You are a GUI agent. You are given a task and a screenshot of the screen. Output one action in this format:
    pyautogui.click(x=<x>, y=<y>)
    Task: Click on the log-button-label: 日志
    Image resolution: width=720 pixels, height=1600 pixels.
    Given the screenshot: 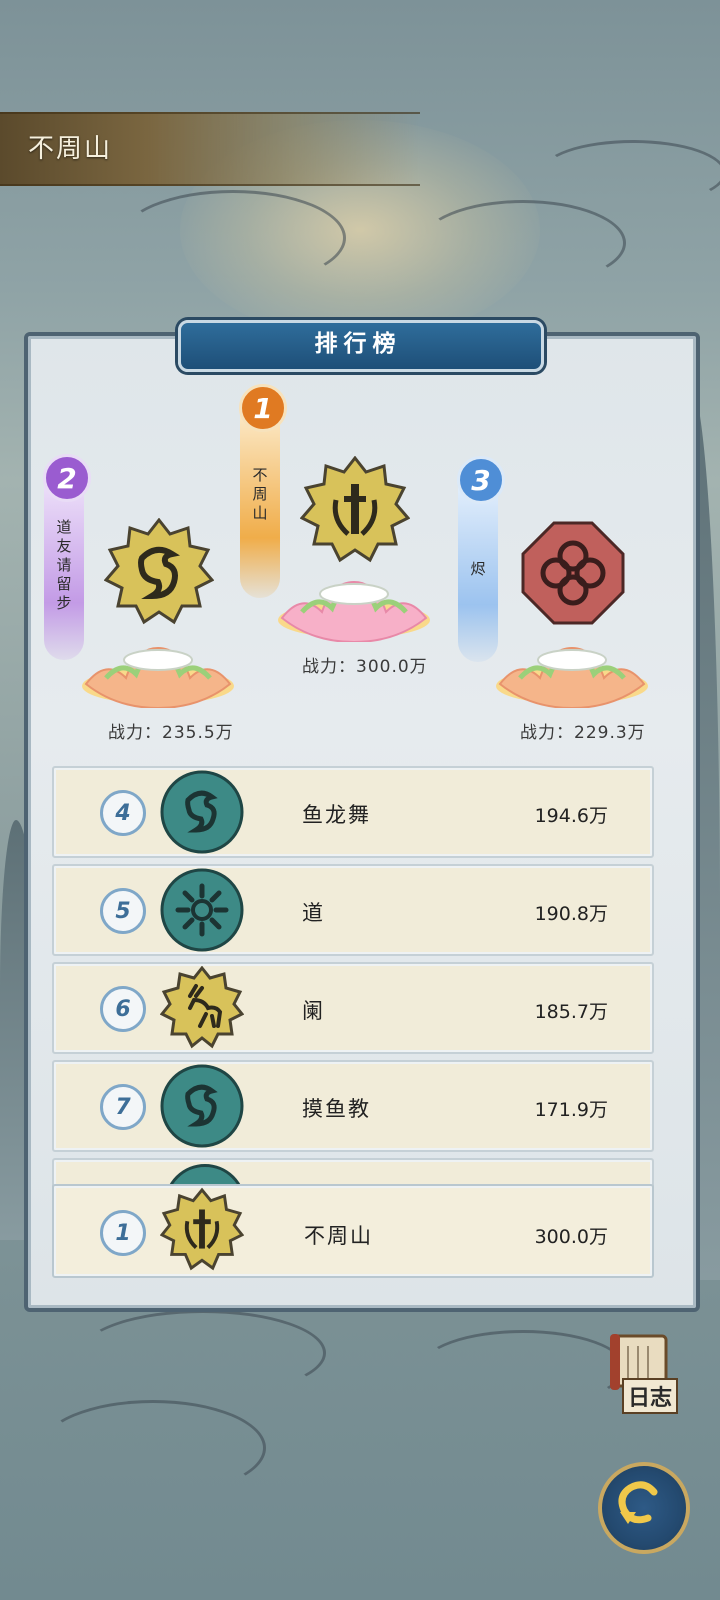 What is the action you would take?
    pyautogui.click(x=650, y=1396)
    